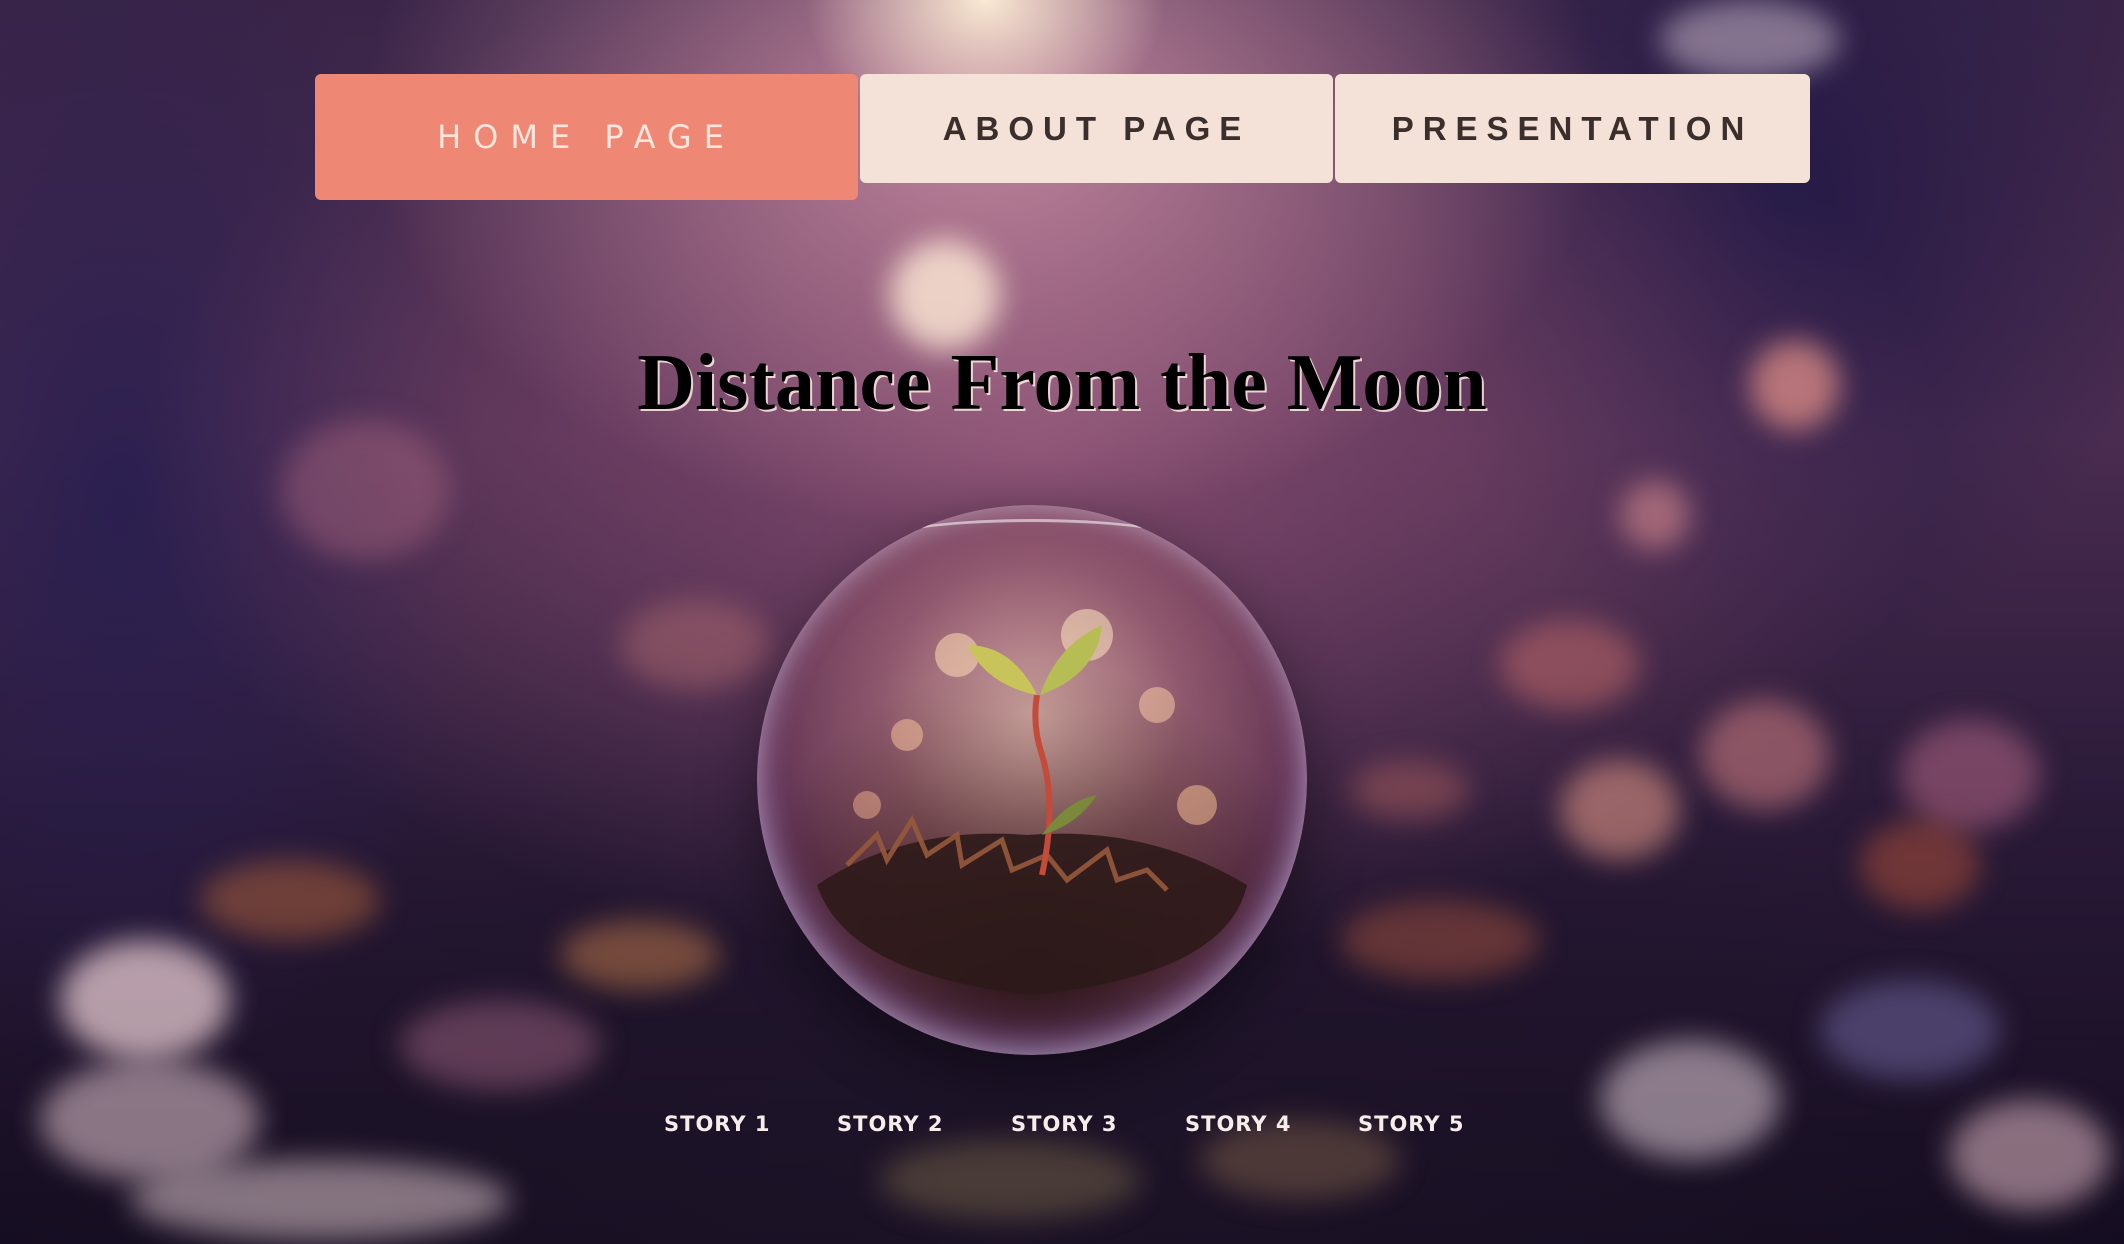 The height and width of the screenshot is (1244, 2124). I want to click on sprout-icon, so click(1032, 802).